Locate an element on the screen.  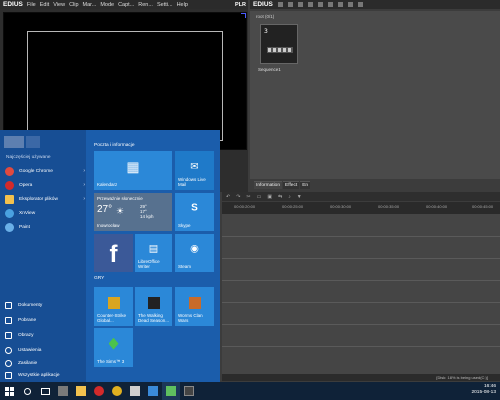
app-paint: Paint is located at coordinates (45, 227).